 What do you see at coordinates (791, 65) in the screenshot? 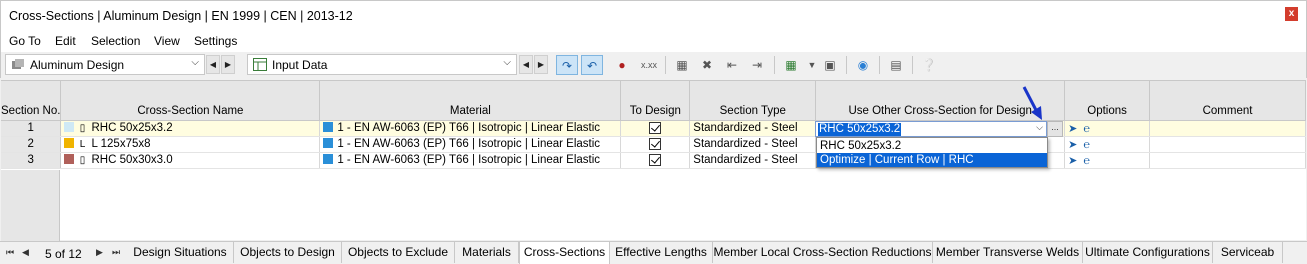
I see `export-icon: ▦` at bounding box center [791, 65].